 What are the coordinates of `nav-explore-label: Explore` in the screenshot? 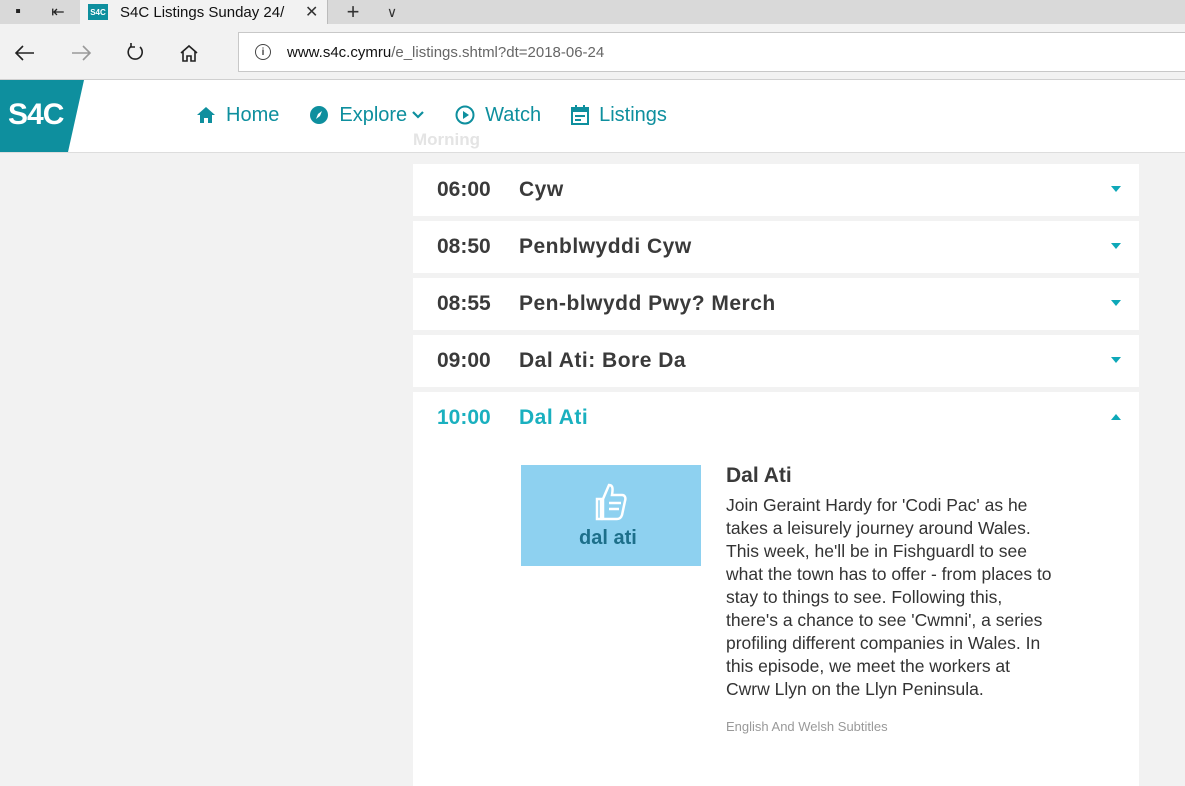 It's located at (373, 114).